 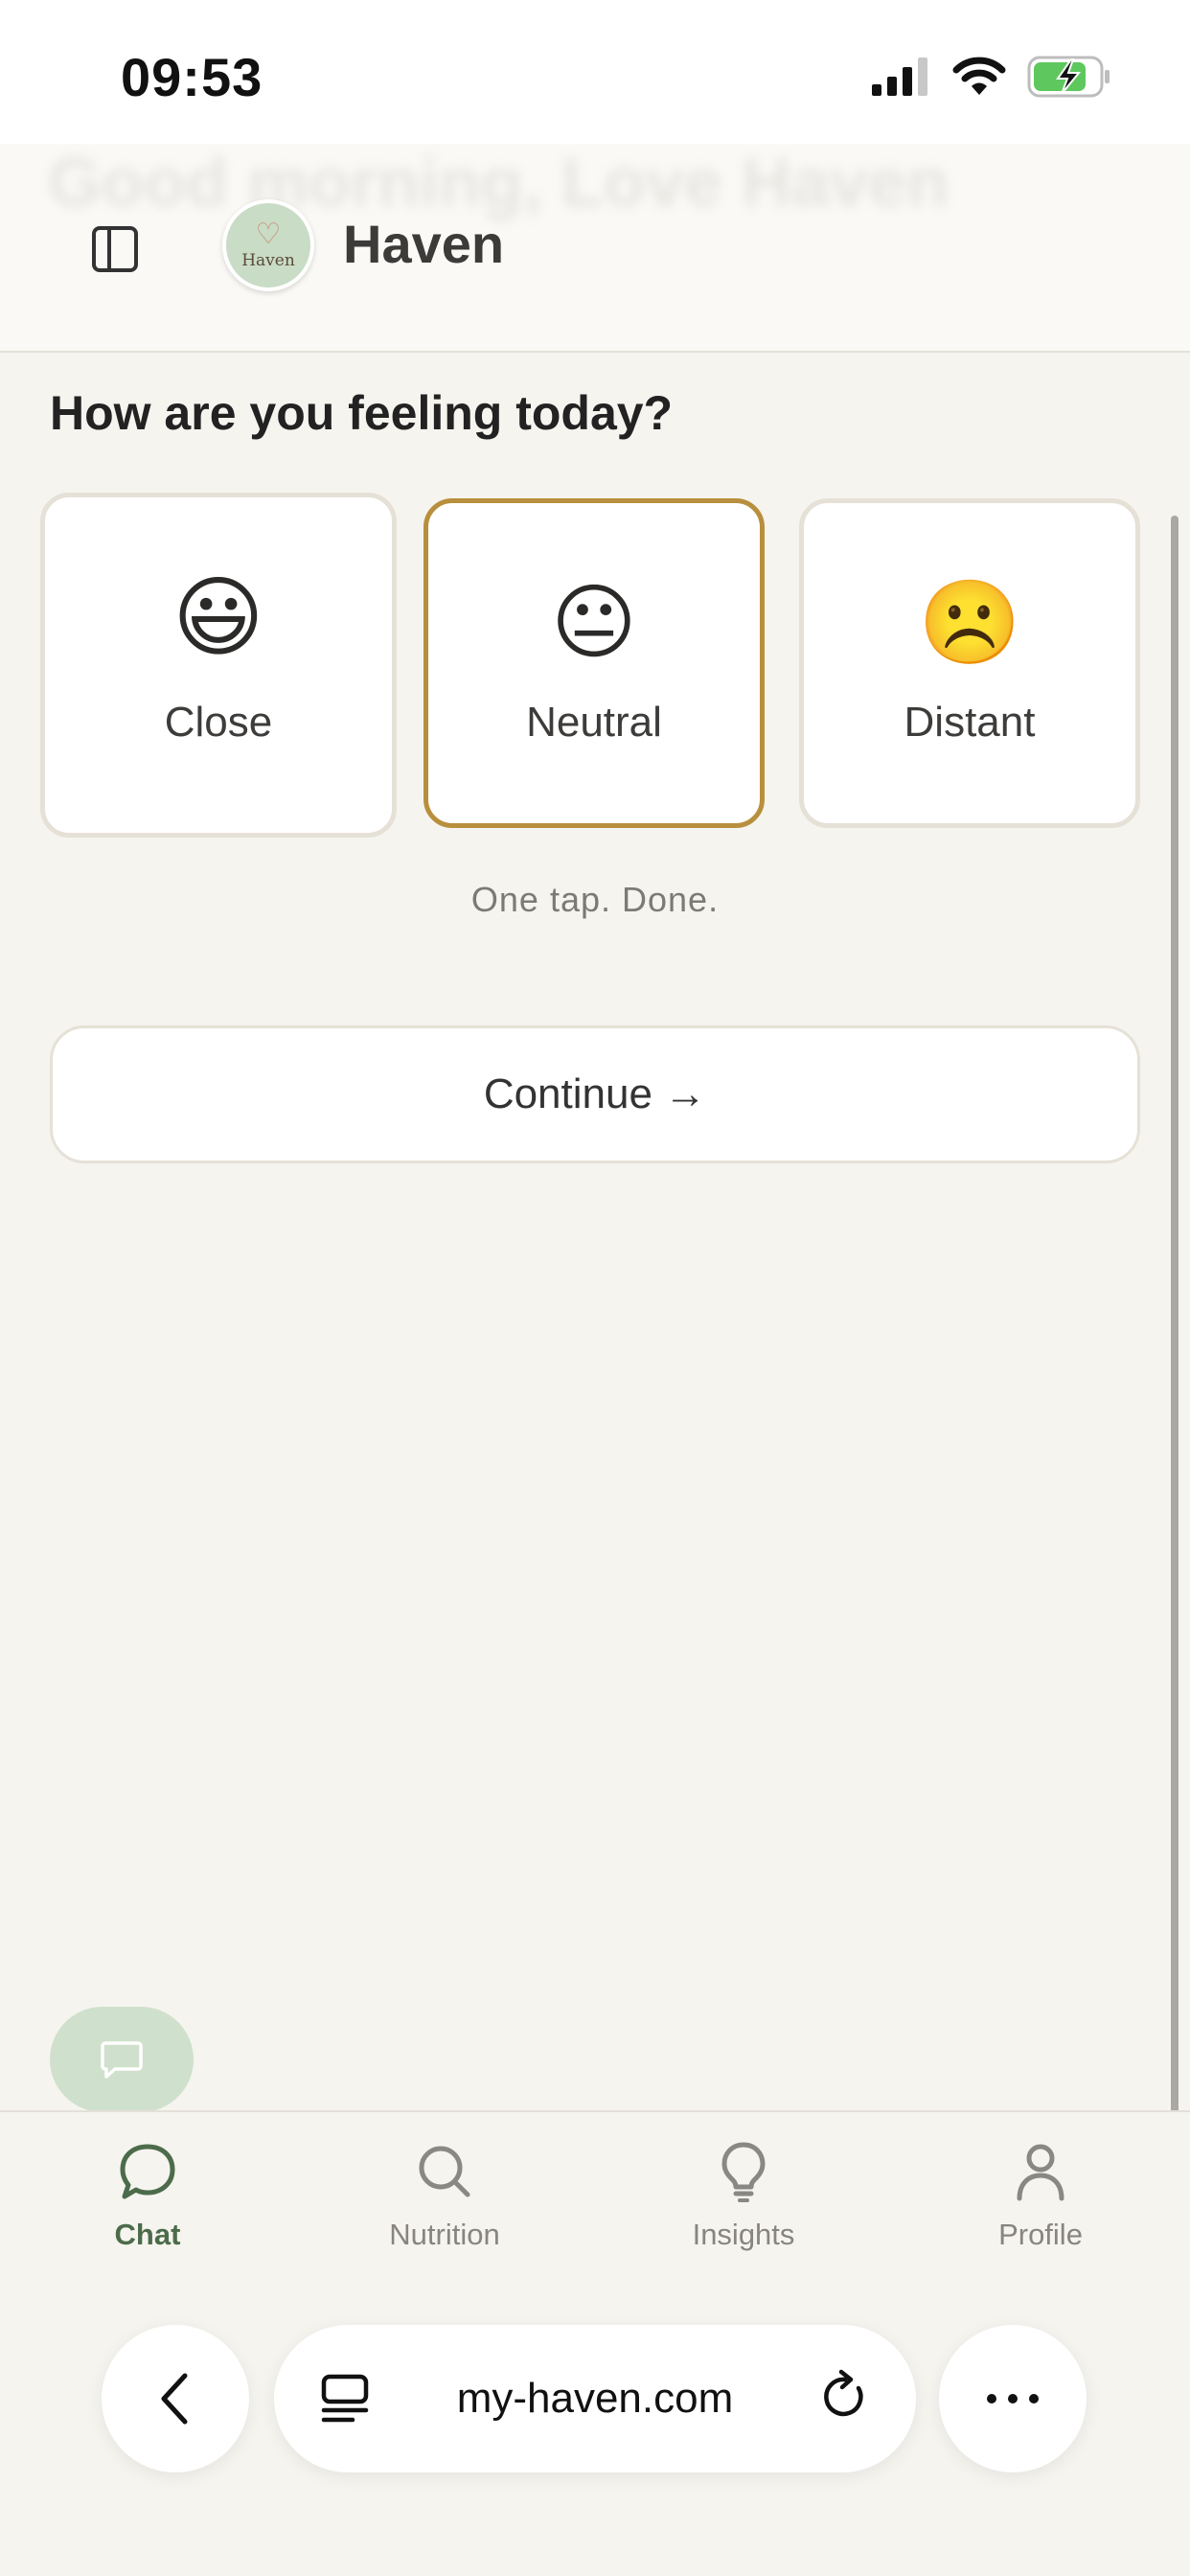 I want to click on app-title: Haven, so click(x=424, y=244).